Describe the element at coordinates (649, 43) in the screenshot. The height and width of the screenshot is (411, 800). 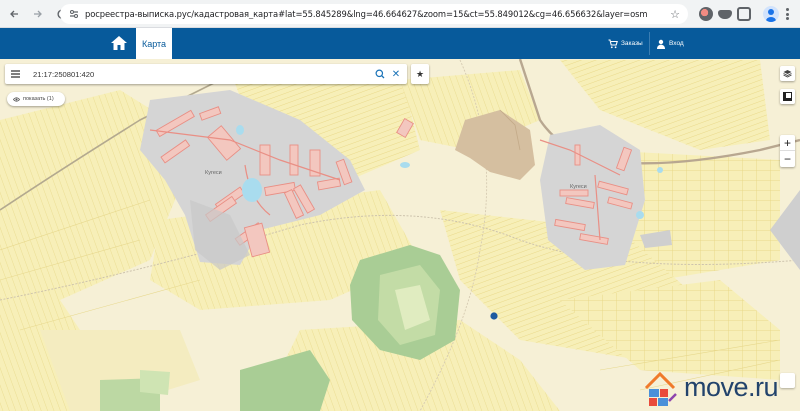
I see `header-divider` at that location.